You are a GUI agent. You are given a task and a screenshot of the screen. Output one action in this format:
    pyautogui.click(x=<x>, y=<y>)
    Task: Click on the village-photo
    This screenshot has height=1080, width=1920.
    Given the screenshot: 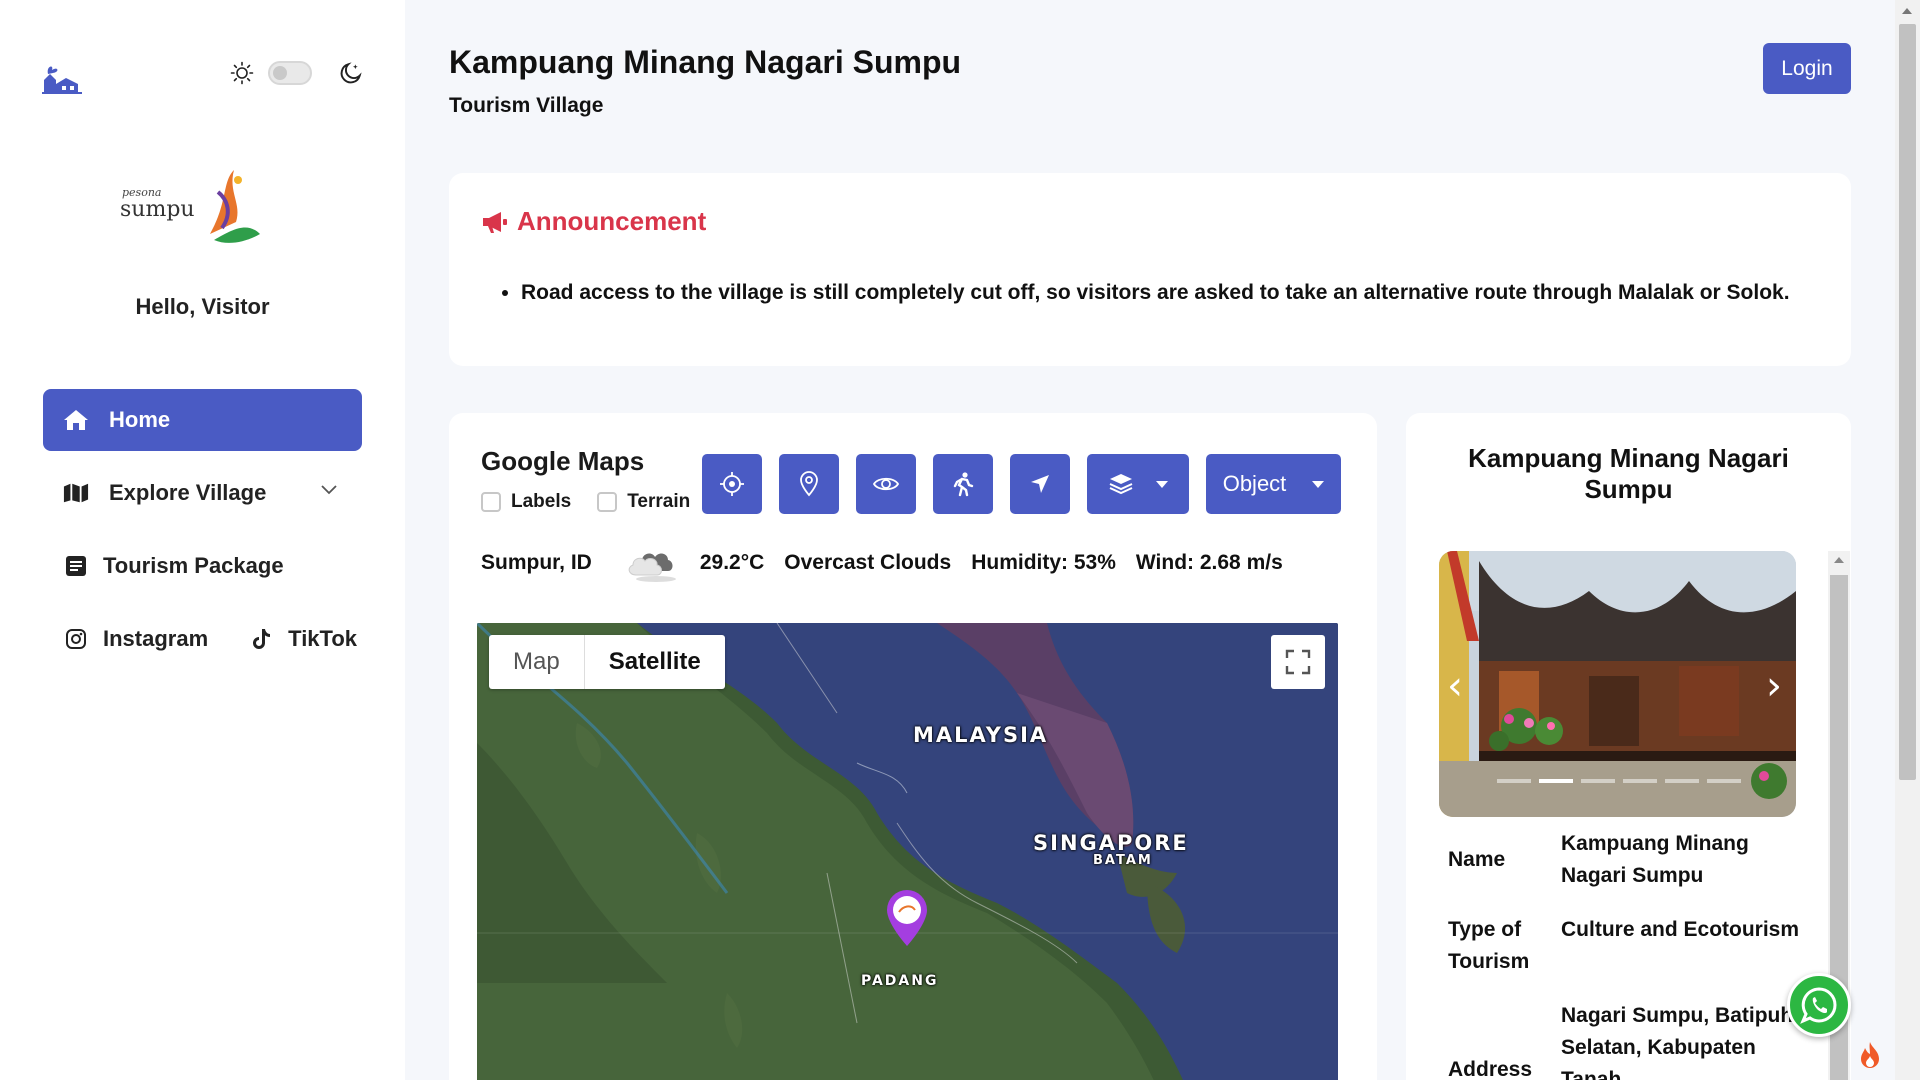 What is the action you would take?
    pyautogui.click(x=1617, y=684)
    